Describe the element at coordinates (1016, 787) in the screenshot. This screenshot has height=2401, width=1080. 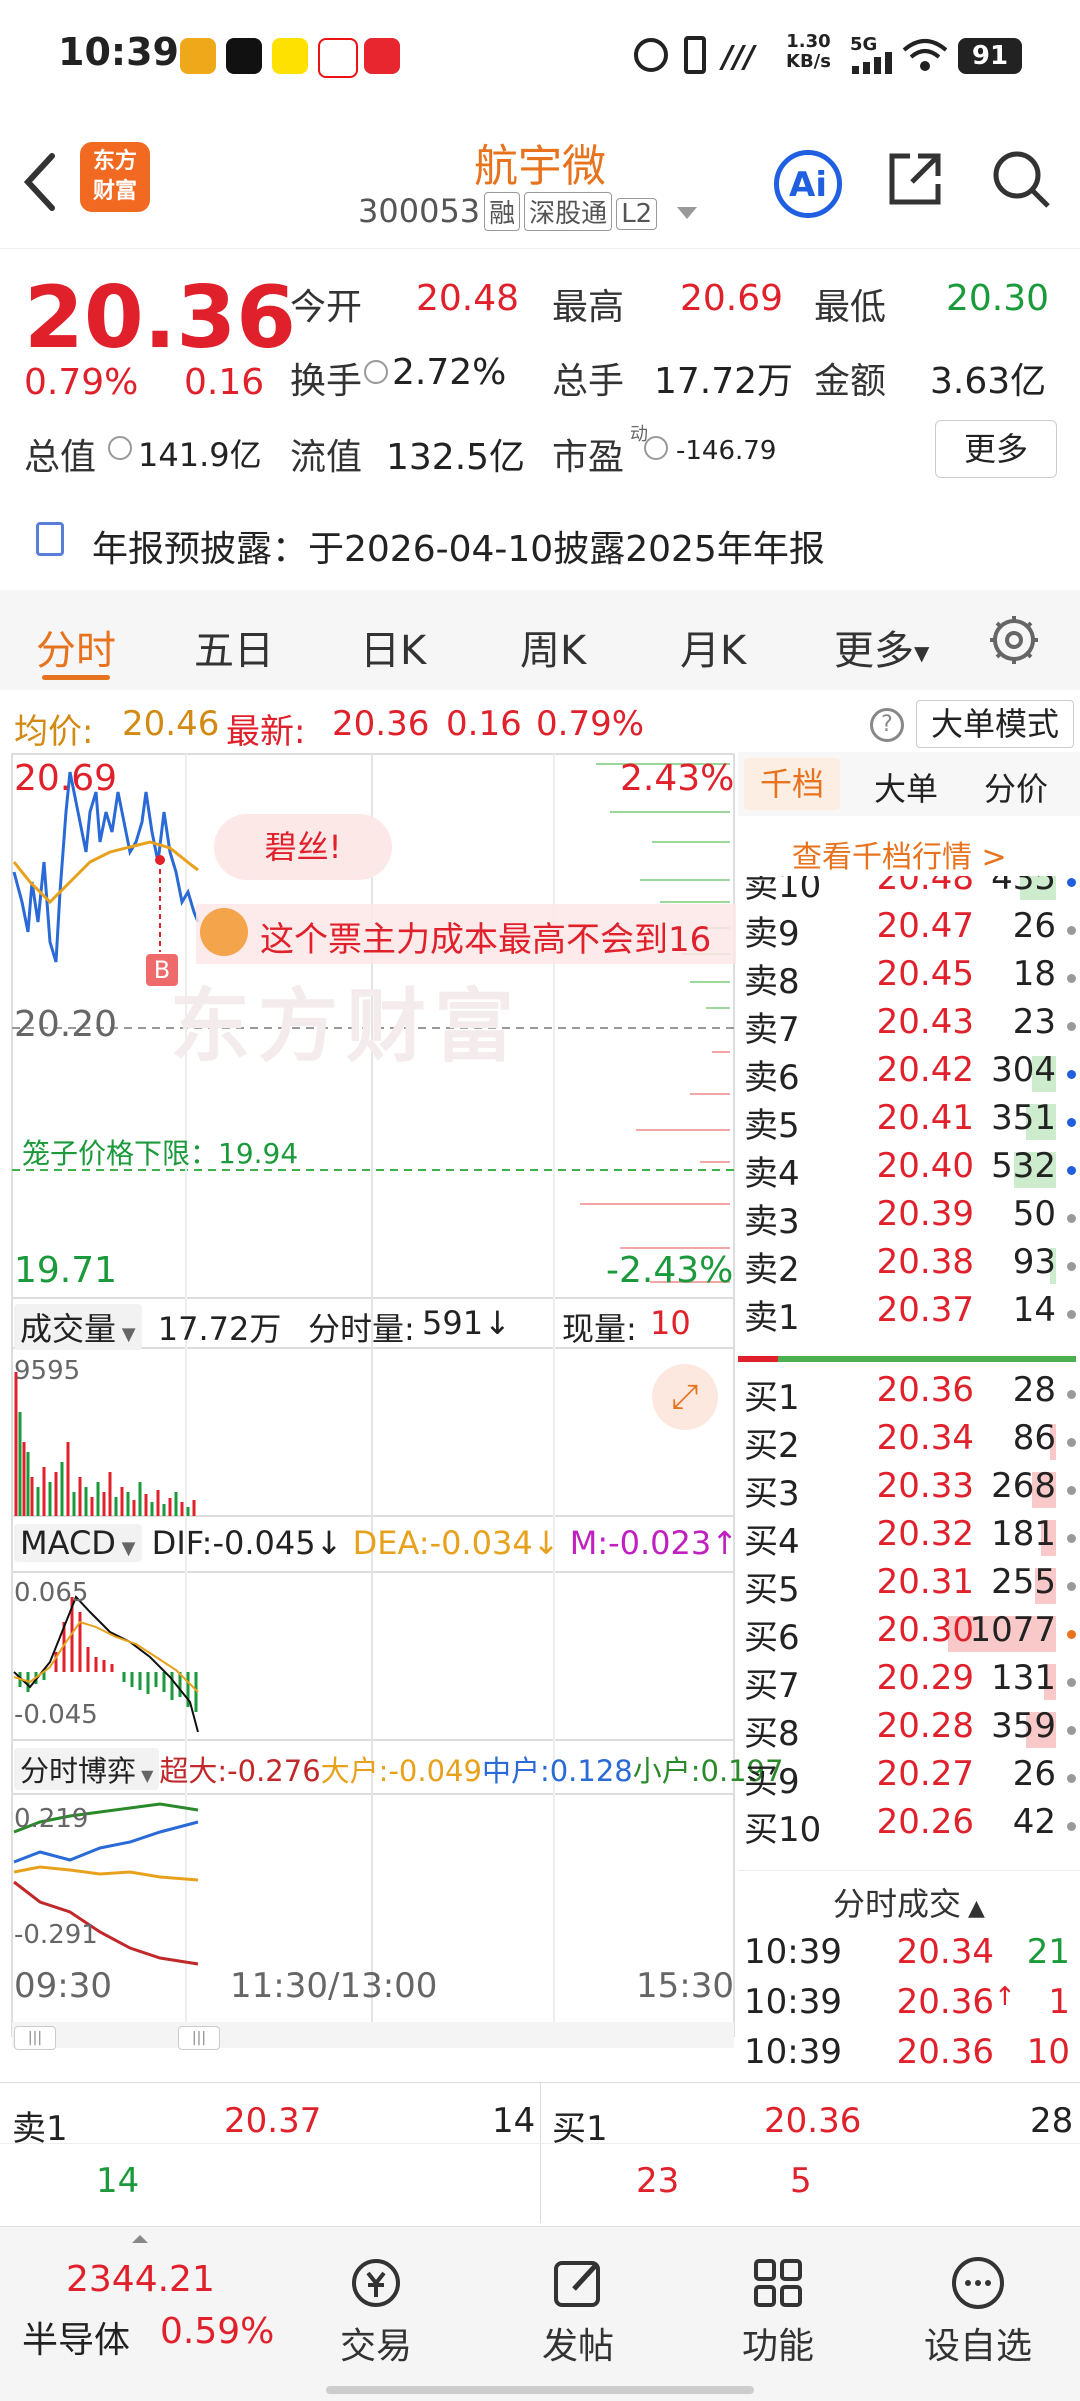
I see `ob-tab-fenjia: 分价` at that location.